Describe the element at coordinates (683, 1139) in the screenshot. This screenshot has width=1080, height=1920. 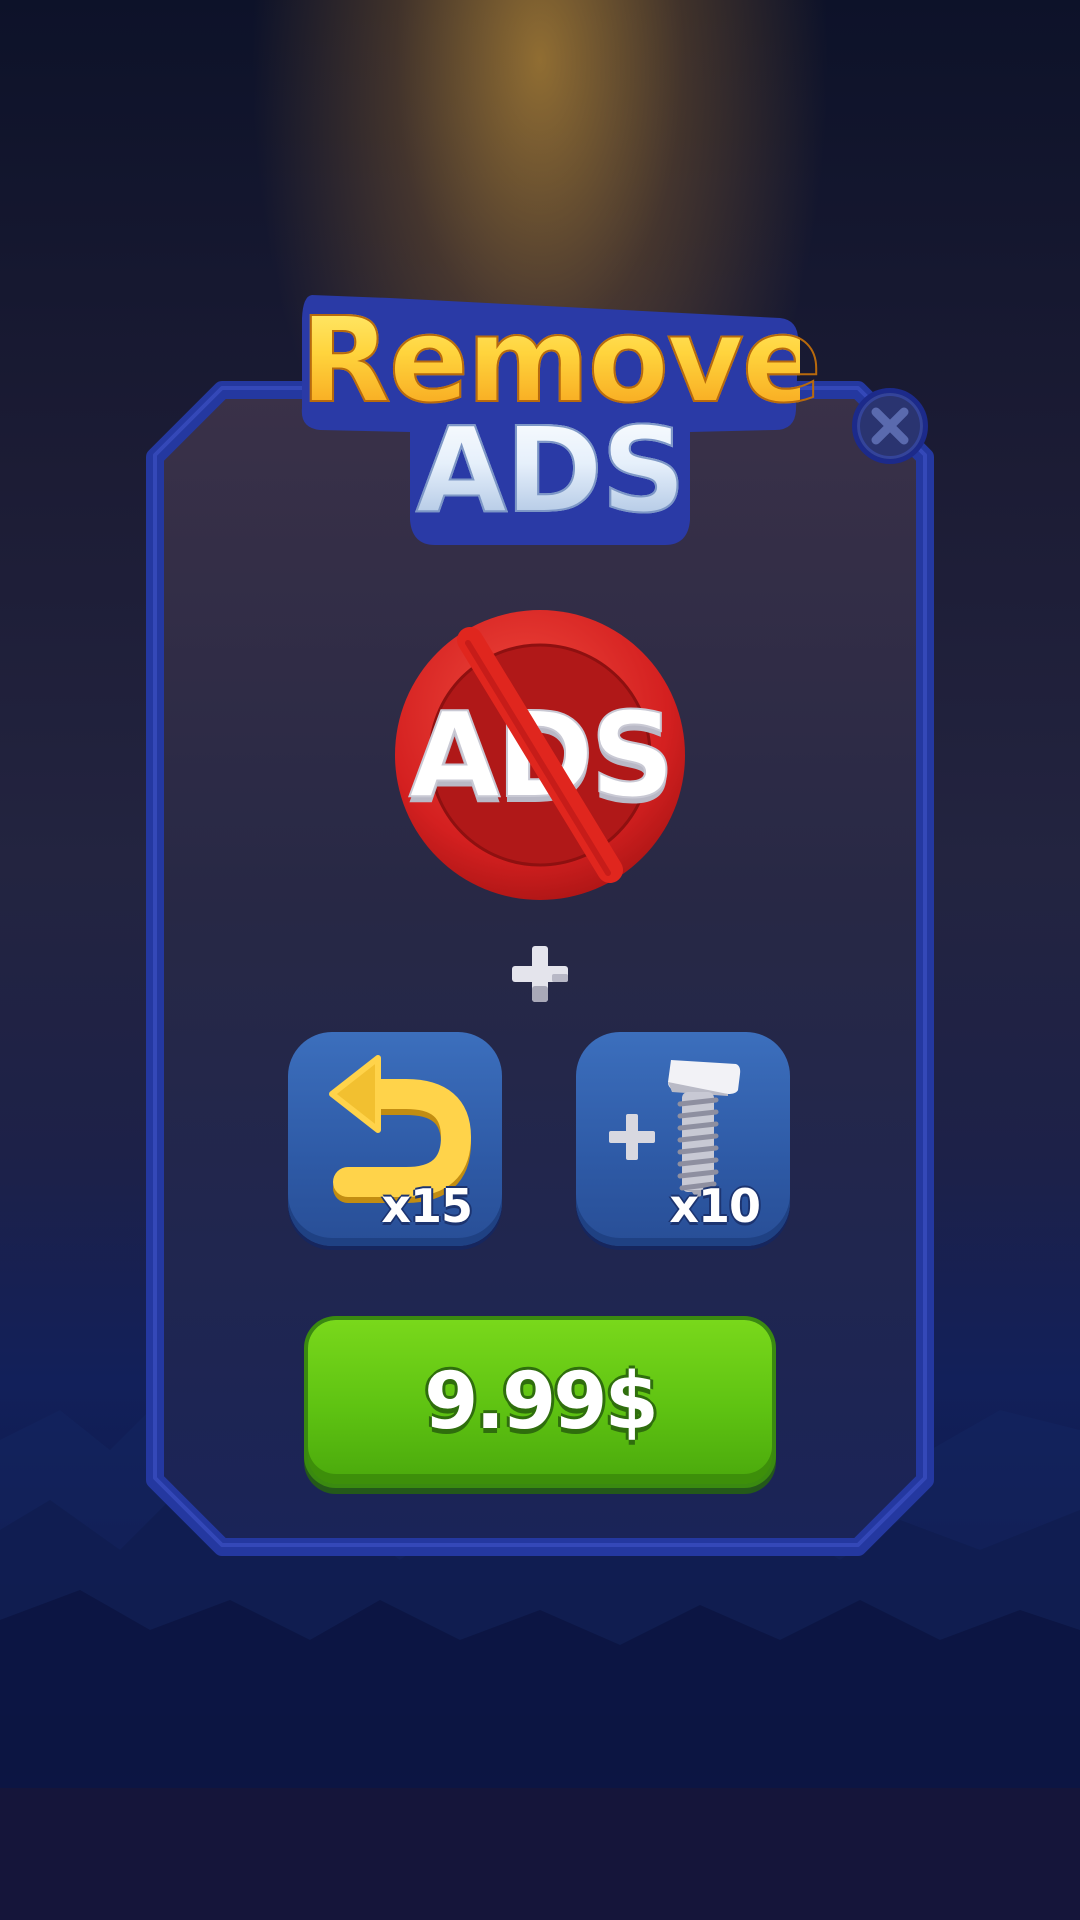
I see `reward-tile-screw: x10` at that location.